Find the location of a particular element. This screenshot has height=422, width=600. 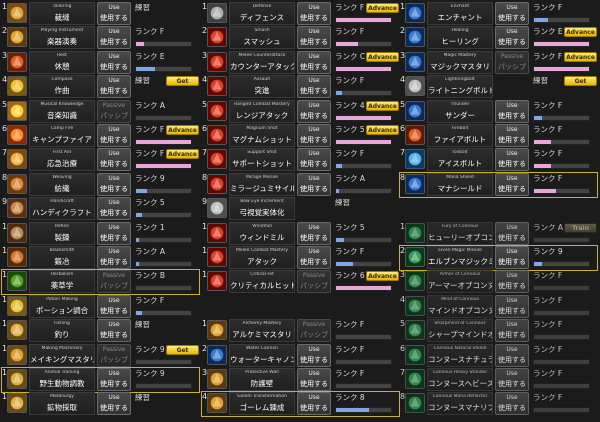

skill-row: 10 Refine 製錬 Use 使用する ランク 1 is located at coordinates (100, 233).